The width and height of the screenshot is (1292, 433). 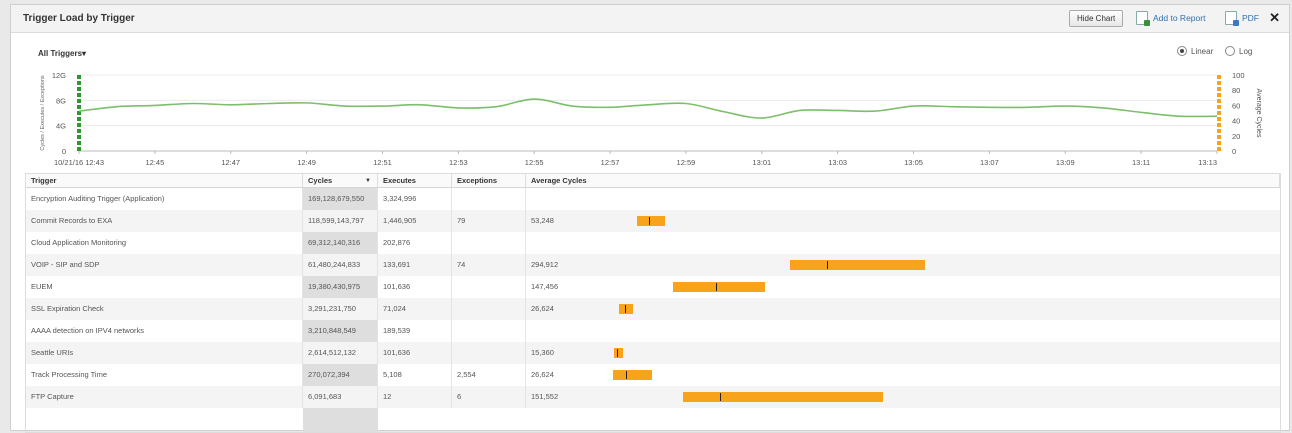 I want to click on y-left-tick-label: 4G, so click(x=61, y=126).